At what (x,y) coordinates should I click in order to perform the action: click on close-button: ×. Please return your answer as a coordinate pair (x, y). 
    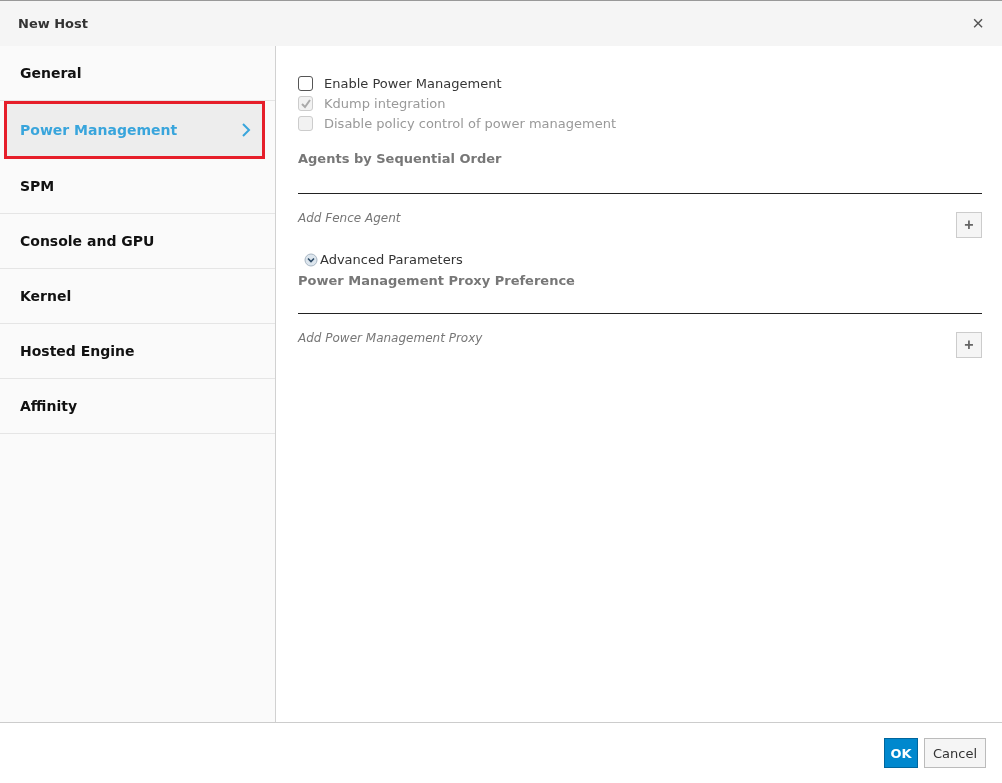
    Looking at the image, I should click on (978, 23).